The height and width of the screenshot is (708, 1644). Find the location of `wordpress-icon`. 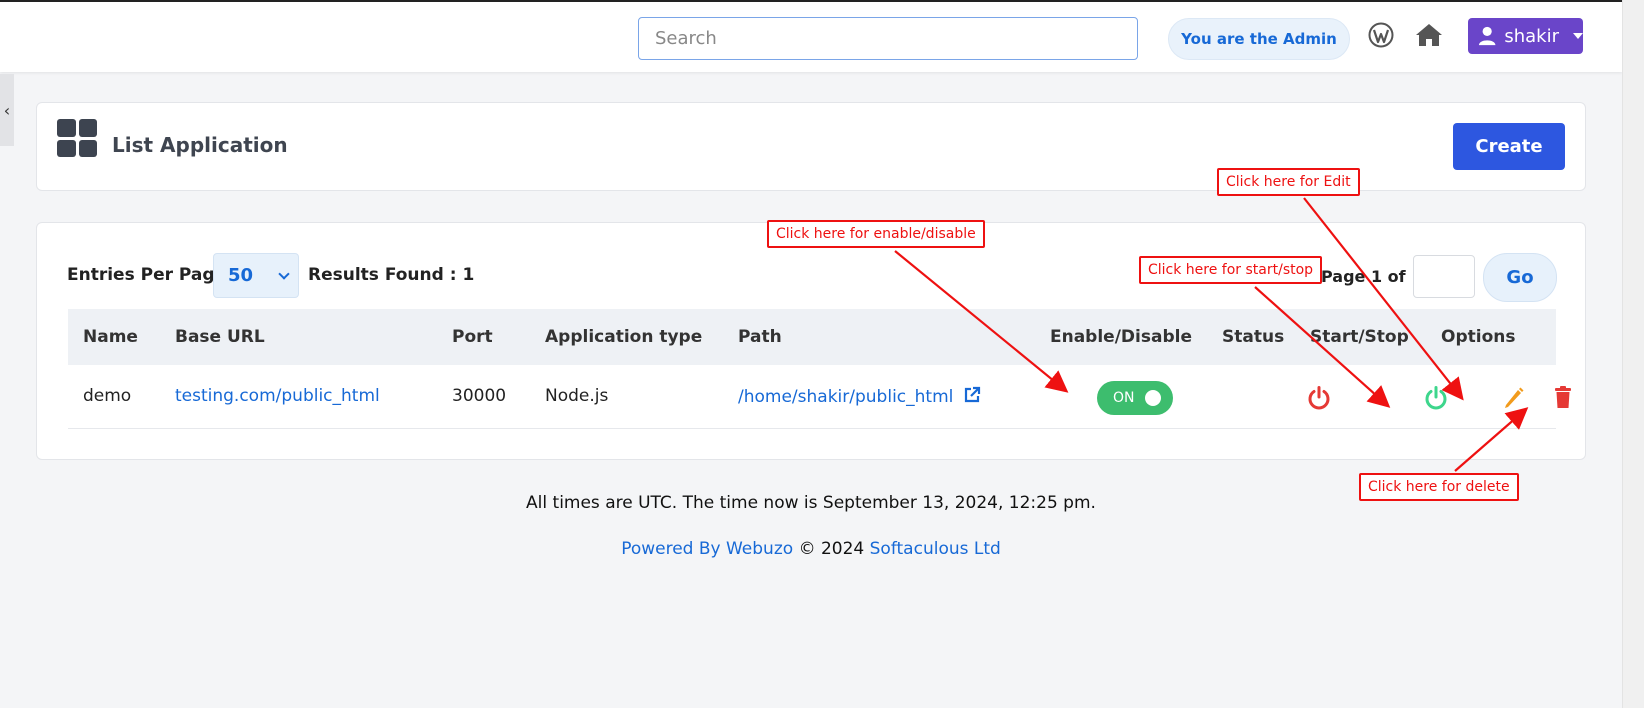

wordpress-icon is located at coordinates (1381, 35).